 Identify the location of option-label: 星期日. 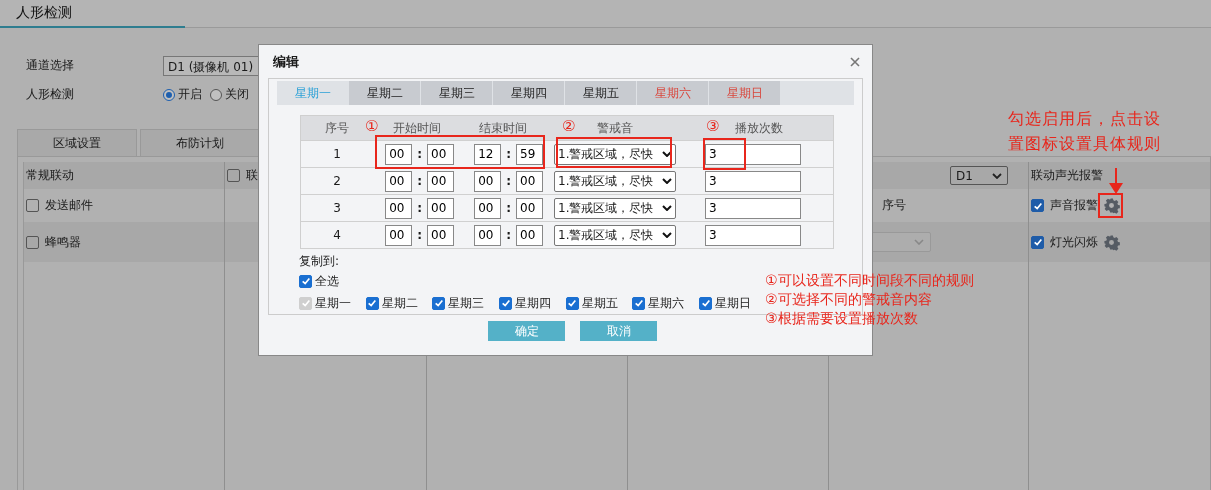
(733, 303).